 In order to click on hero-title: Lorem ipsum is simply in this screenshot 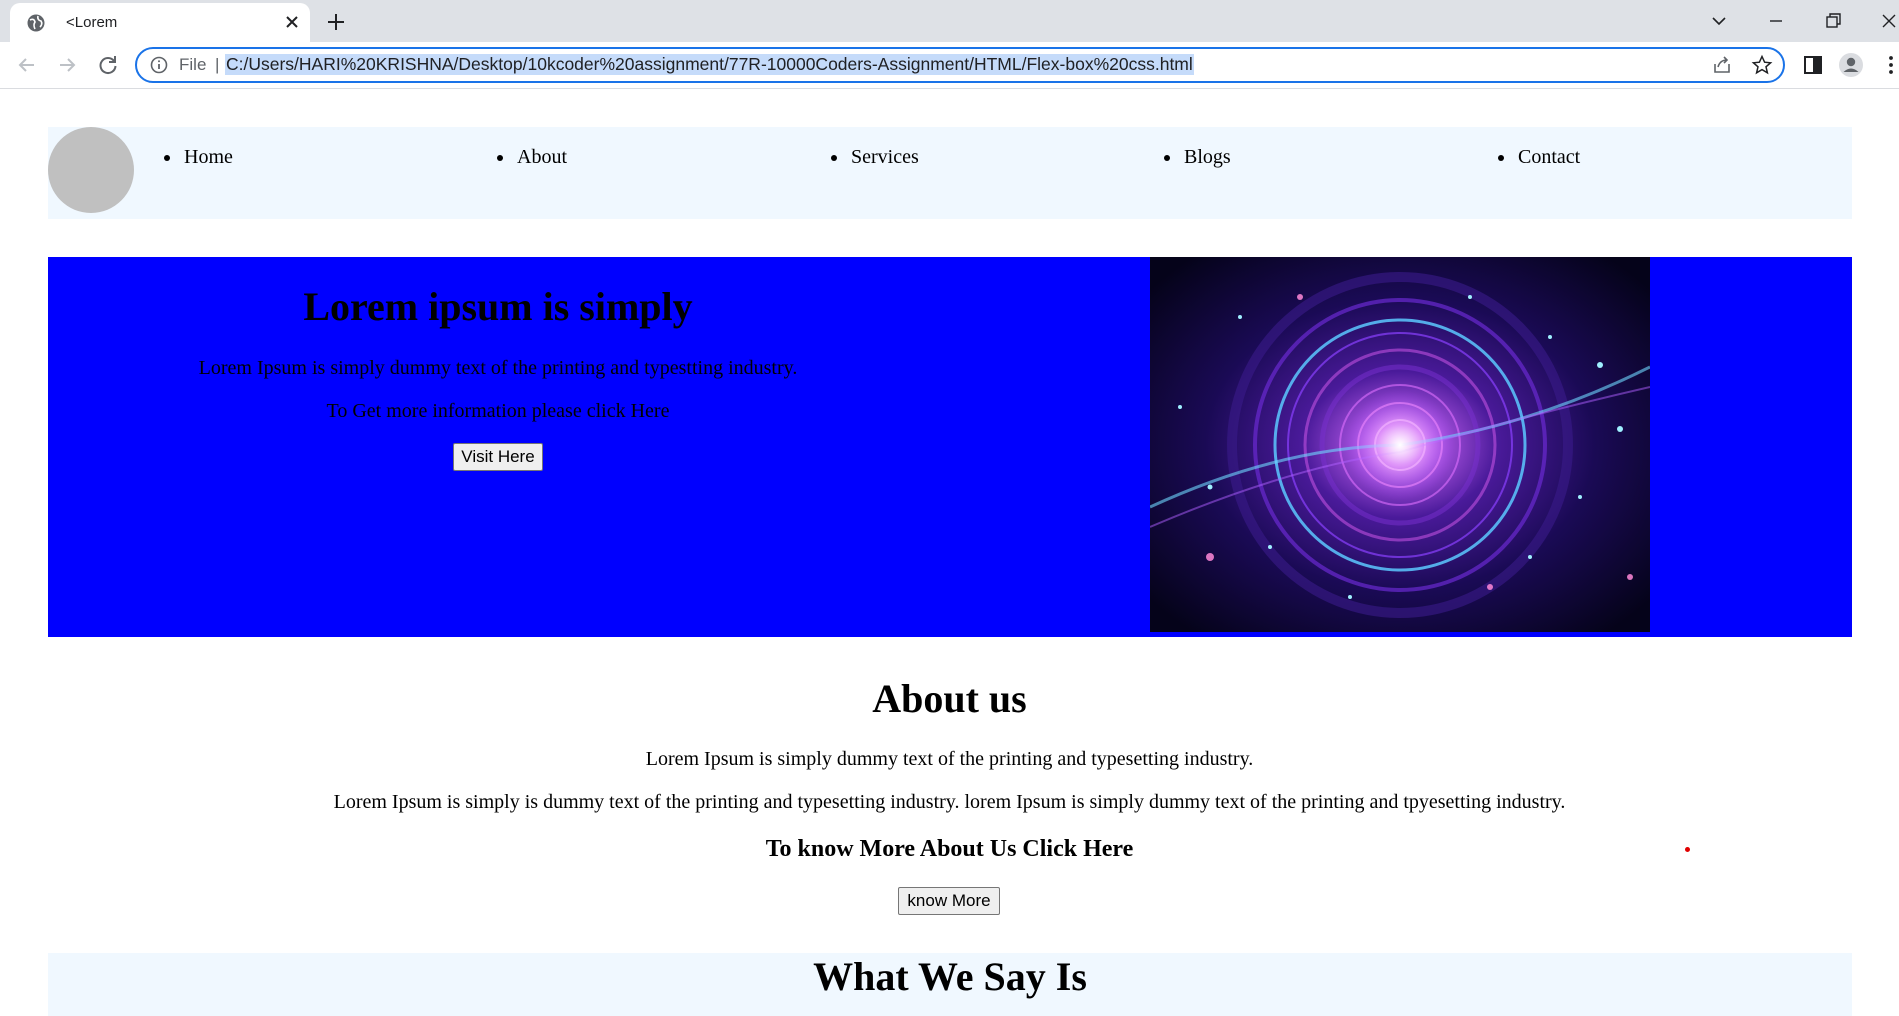, I will do `click(498, 306)`.